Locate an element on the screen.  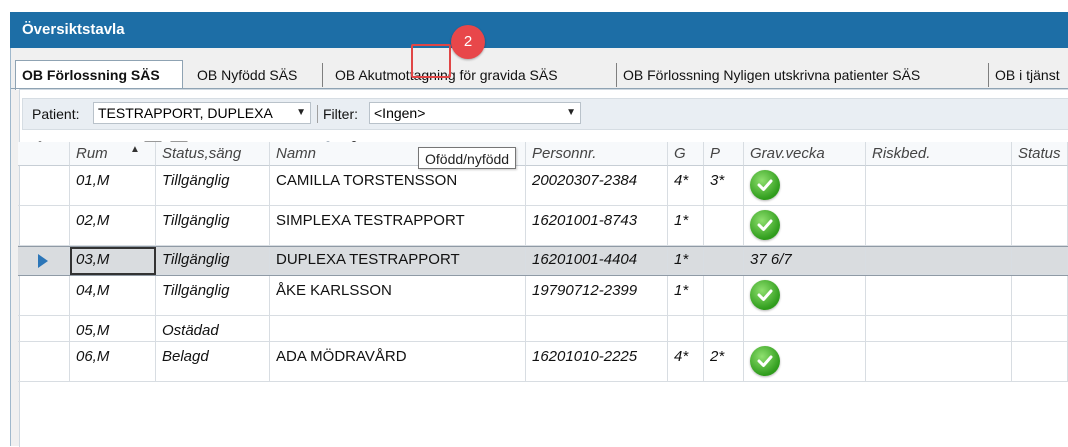
cell-text: 16201001-8743 is located at coordinates (585, 220).